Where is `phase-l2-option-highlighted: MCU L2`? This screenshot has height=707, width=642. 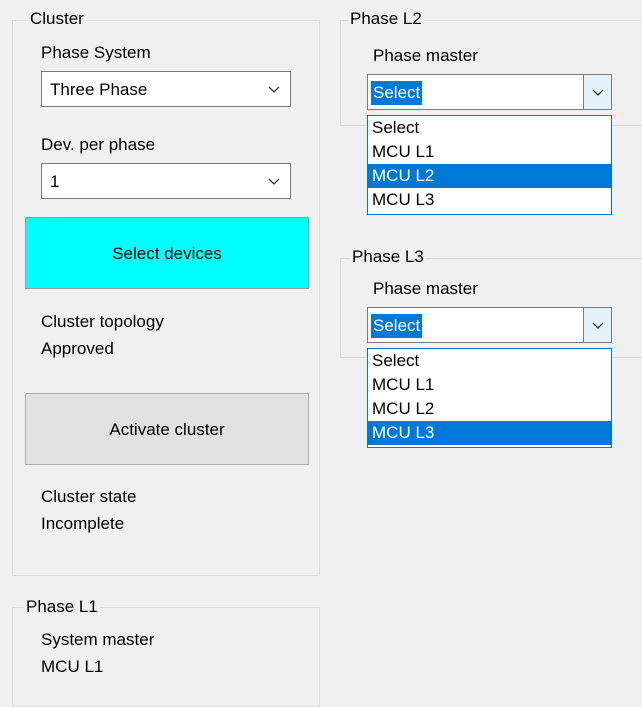
phase-l2-option-highlighted: MCU L2 is located at coordinates (489, 176).